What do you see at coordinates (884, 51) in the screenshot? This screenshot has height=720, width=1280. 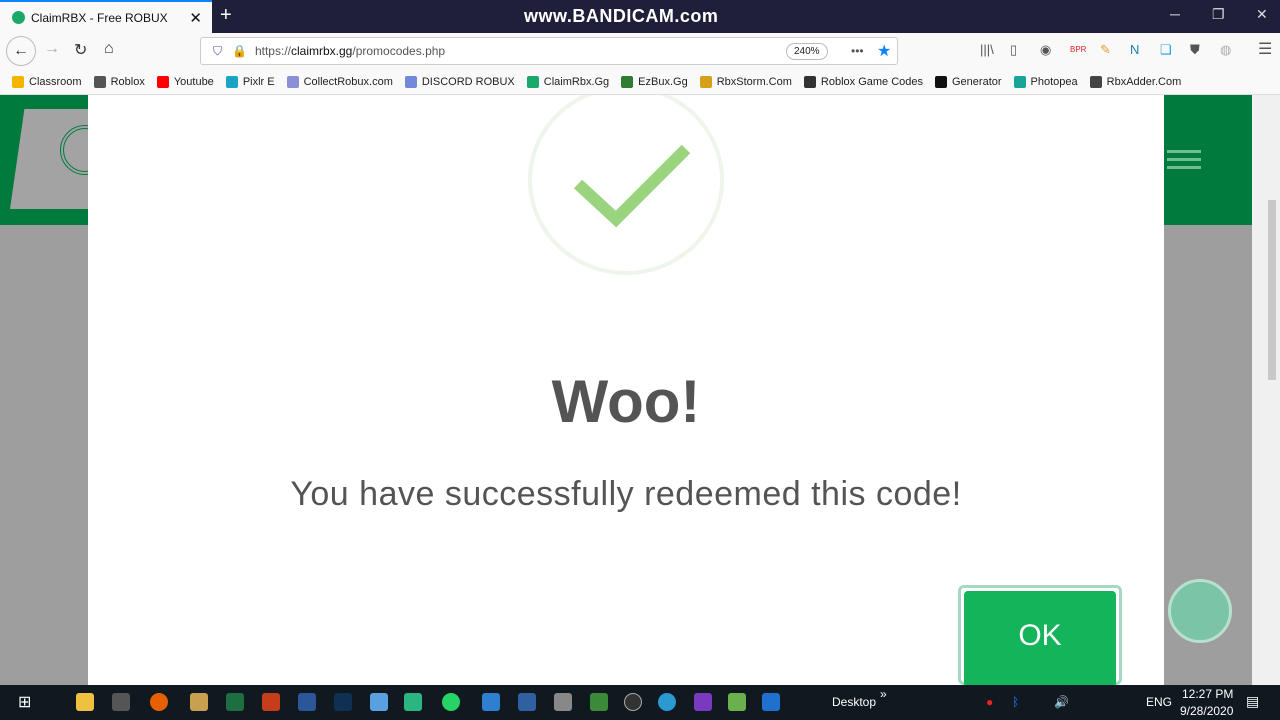 I see `bookmark-star-icon: ★` at bounding box center [884, 51].